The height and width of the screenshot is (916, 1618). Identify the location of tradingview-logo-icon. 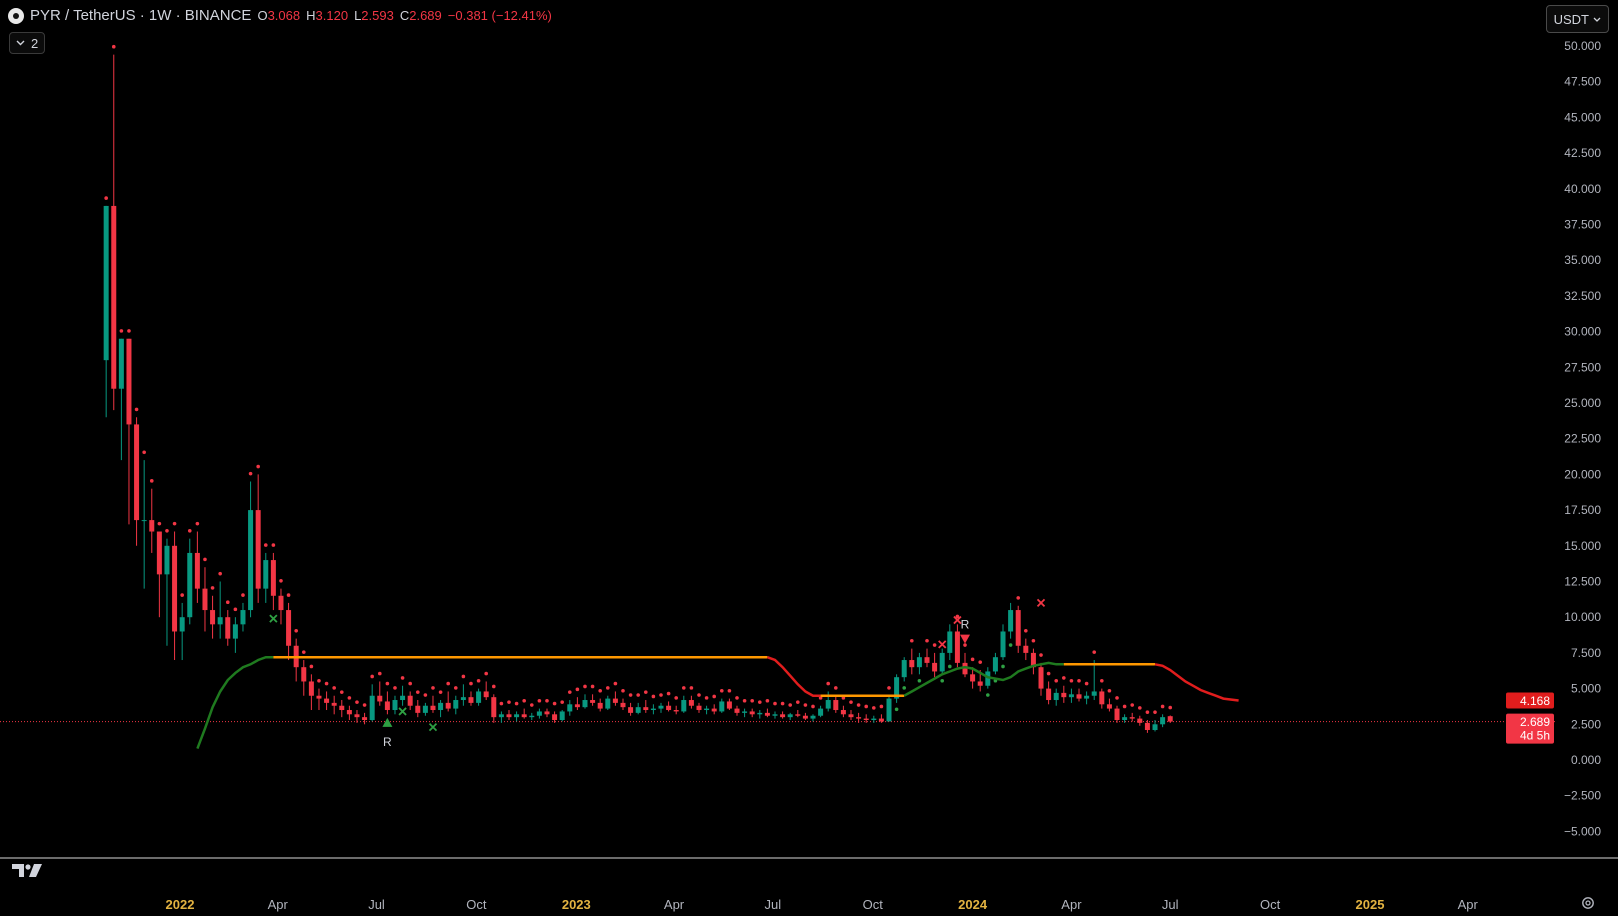
(28, 870).